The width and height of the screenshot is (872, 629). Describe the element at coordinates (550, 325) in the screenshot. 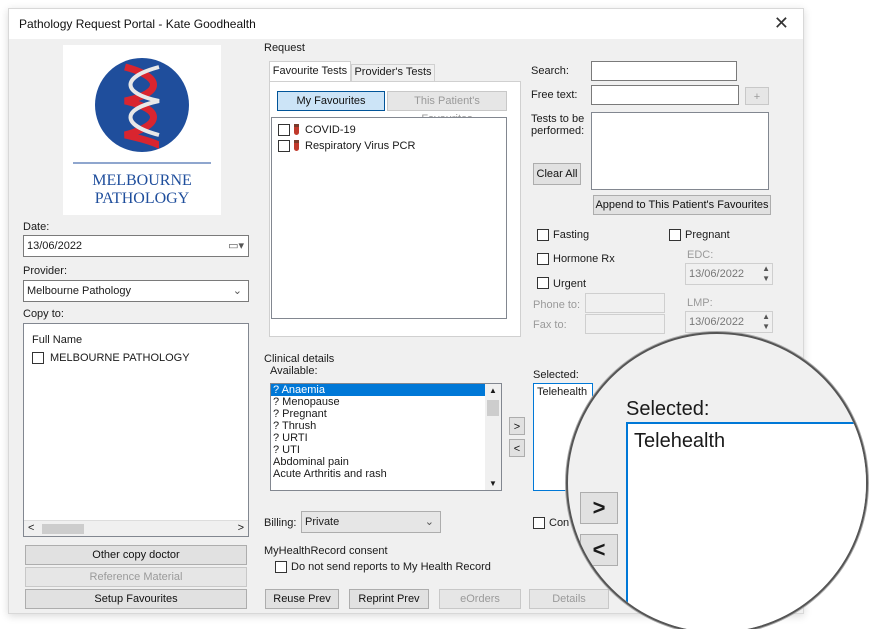

I see `fax-label: Fax to:` at that location.